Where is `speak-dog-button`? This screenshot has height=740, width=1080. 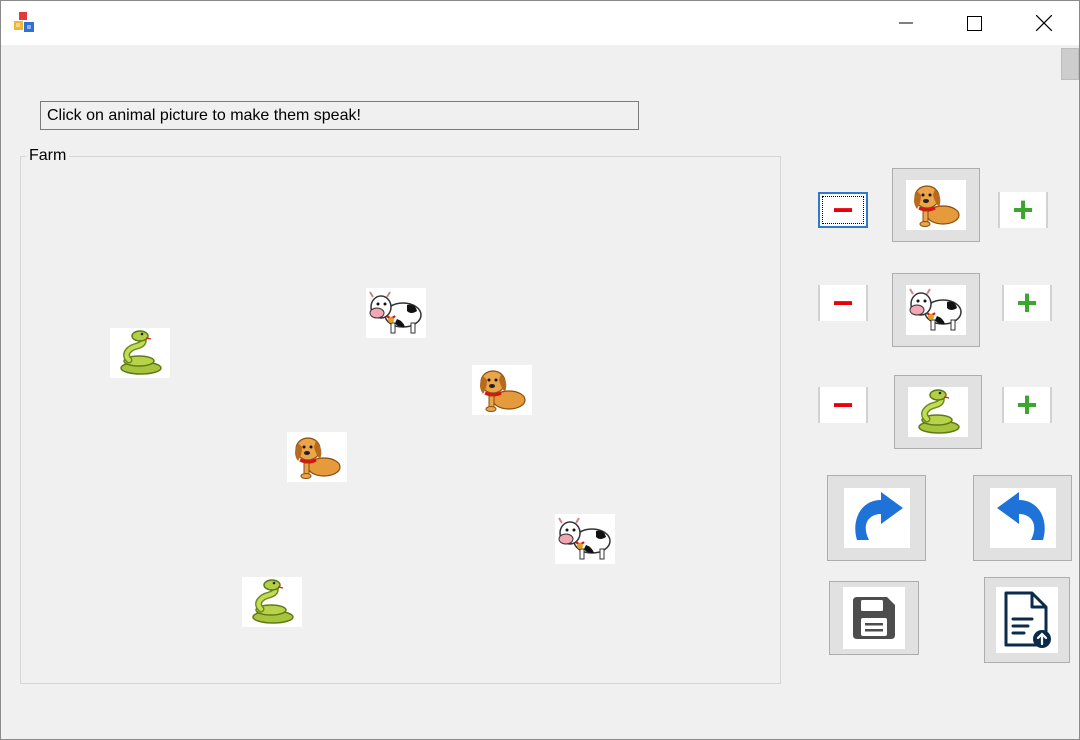 speak-dog-button is located at coordinates (936, 205).